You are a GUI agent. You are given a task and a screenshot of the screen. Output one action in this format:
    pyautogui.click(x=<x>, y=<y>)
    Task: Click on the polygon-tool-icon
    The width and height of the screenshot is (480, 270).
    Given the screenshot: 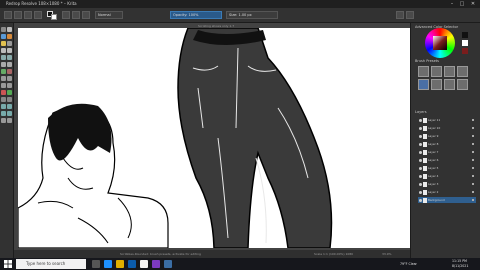 What is the action you would take?
    pyautogui.click(x=3, y=57)
    